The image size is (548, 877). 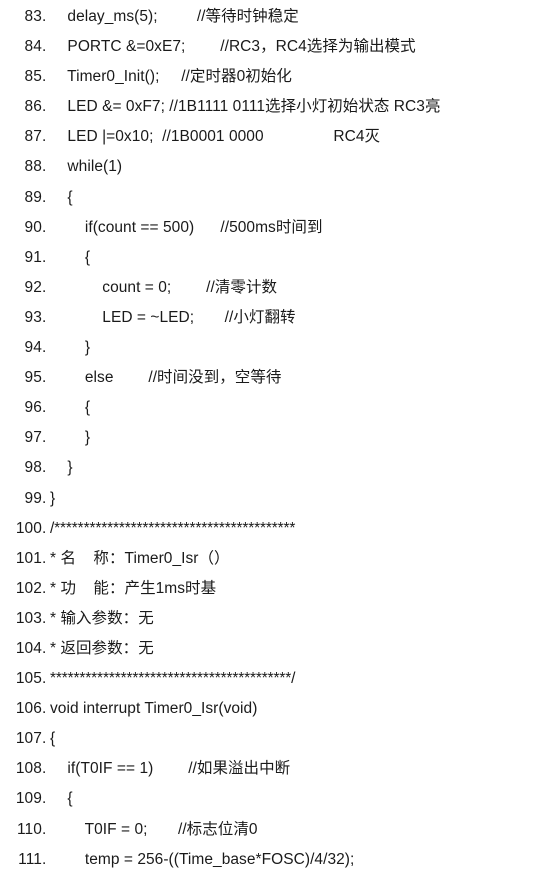 What do you see at coordinates (33, 47) in the screenshot?
I see `line-number: 84` at bounding box center [33, 47].